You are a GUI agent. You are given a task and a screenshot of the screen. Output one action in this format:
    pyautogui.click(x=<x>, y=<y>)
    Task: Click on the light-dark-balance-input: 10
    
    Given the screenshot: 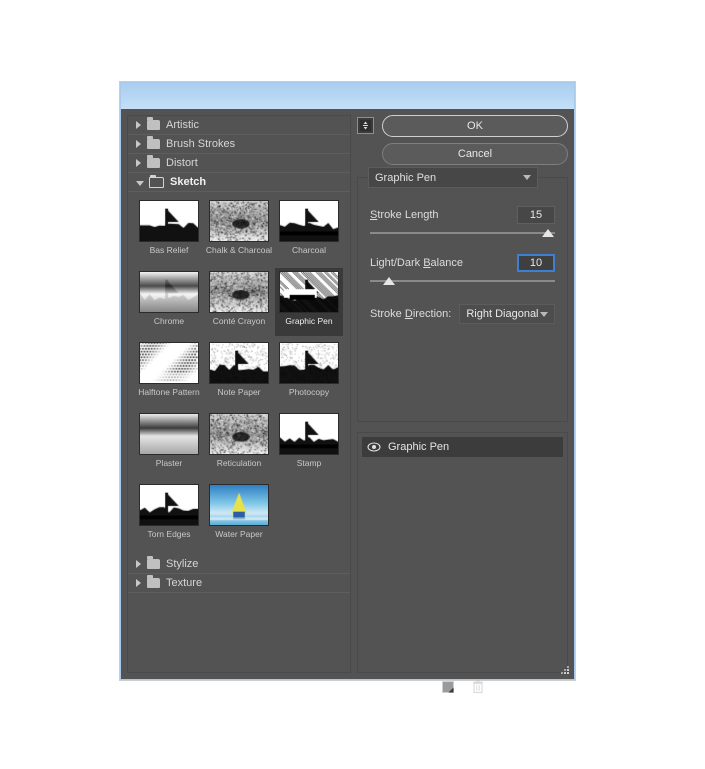 What is the action you would take?
    pyautogui.click(x=536, y=263)
    